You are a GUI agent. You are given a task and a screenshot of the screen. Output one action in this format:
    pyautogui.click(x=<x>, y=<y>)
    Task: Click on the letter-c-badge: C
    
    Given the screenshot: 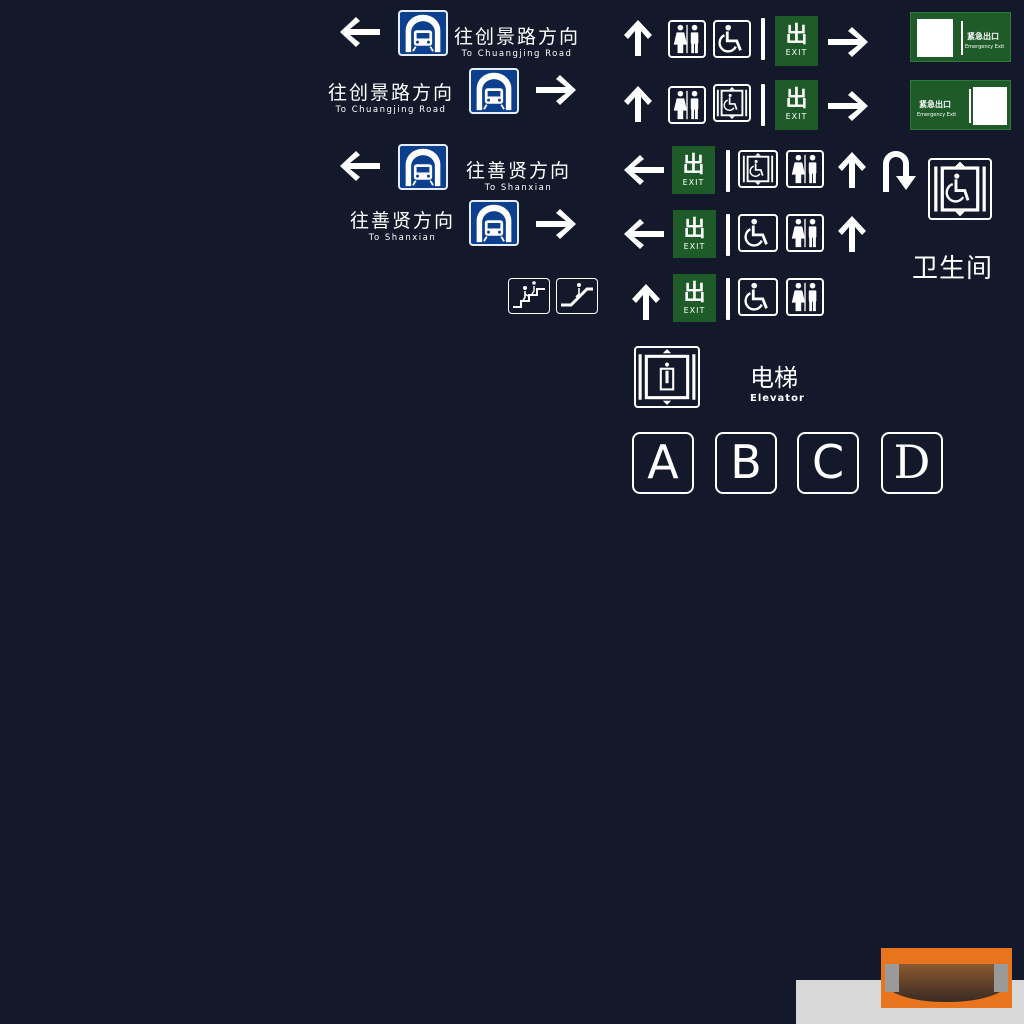 What is the action you would take?
    pyautogui.click(x=828, y=463)
    